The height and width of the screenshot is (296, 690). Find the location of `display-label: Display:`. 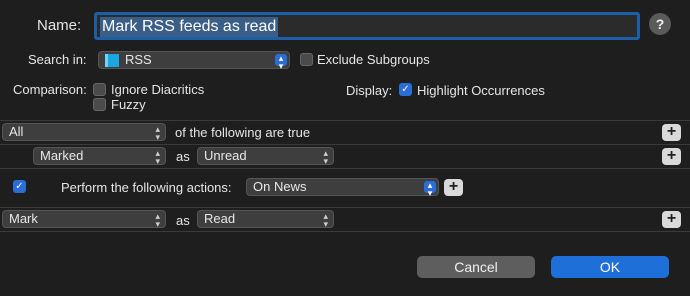

display-label: Display: is located at coordinates (369, 90).